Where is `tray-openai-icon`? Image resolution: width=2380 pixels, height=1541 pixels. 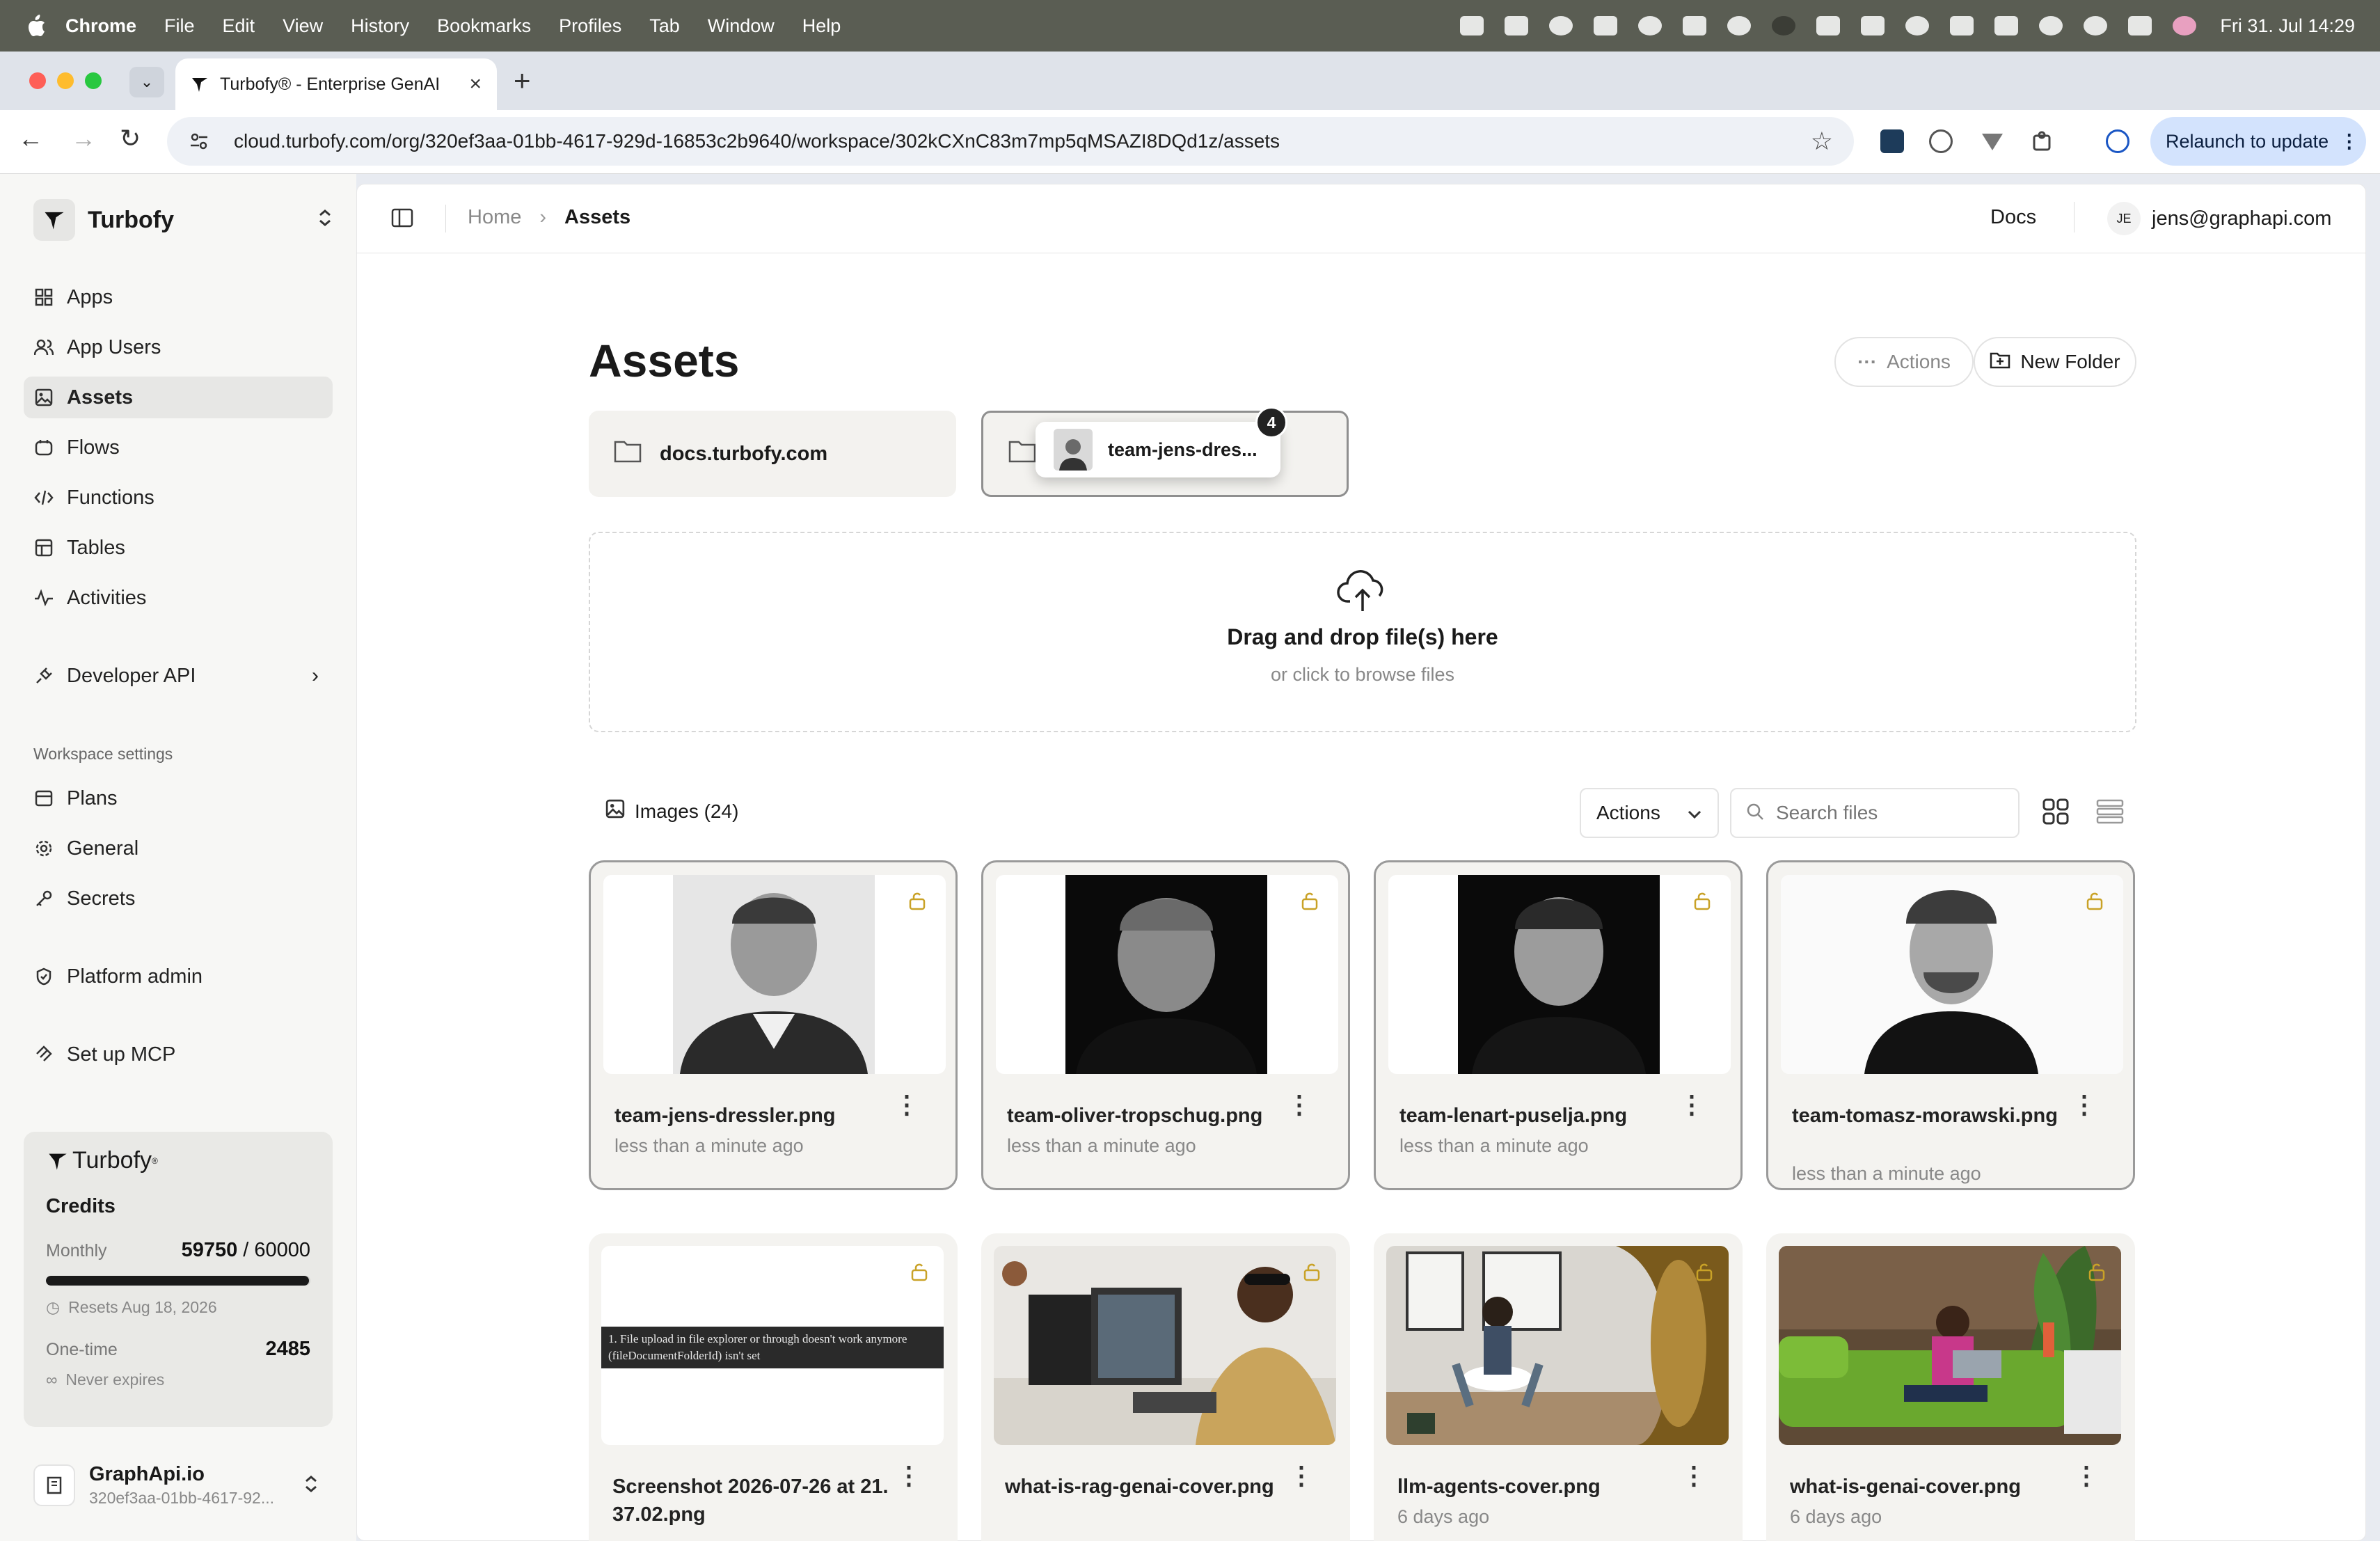
tray-openai-icon is located at coordinates (1650, 25).